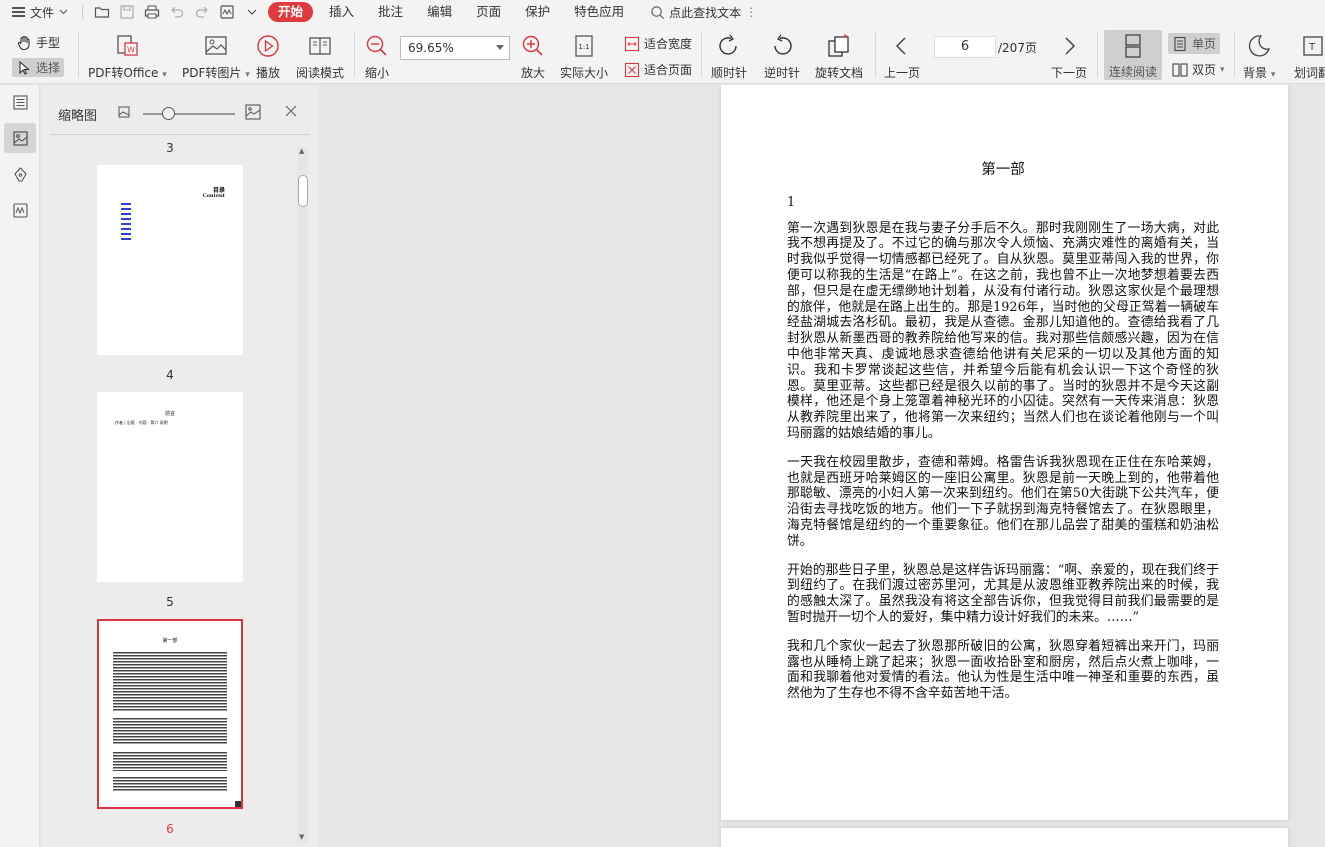 The height and width of the screenshot is (847, 1325). I want to click on word-translate-button: T 划词翻, so click(1309, 56).